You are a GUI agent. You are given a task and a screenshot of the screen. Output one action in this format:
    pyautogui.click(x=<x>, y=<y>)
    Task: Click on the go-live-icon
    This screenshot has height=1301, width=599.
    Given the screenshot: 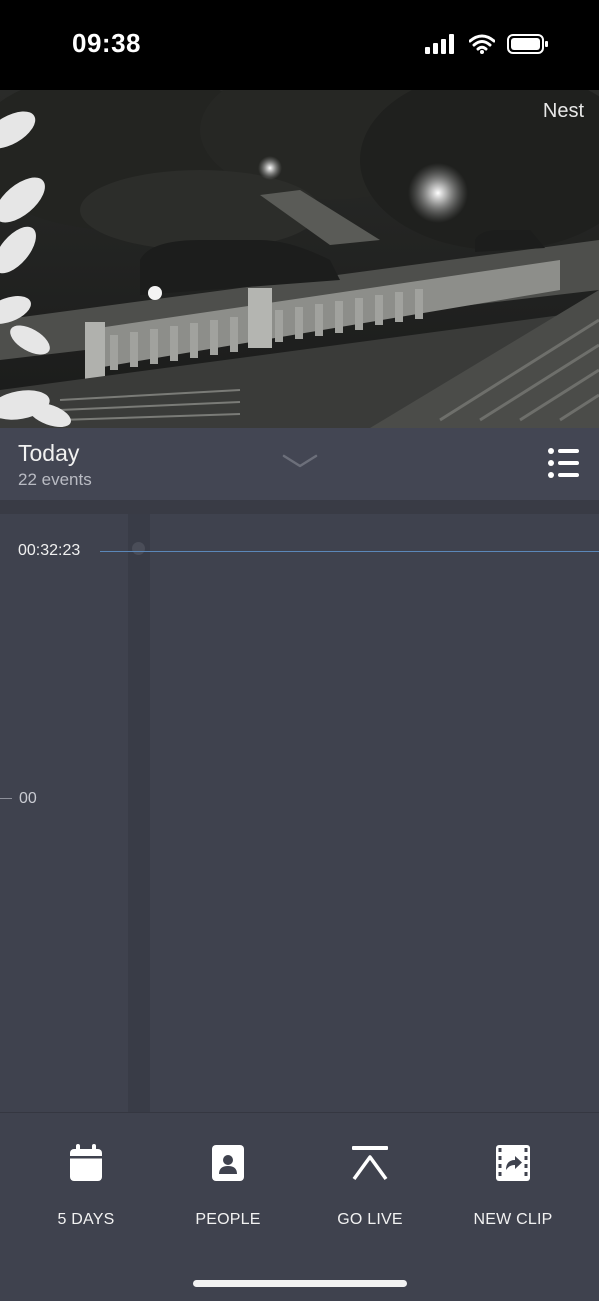 What is the action you would take?
    pyautogui.click(x=370, y=1163)
    